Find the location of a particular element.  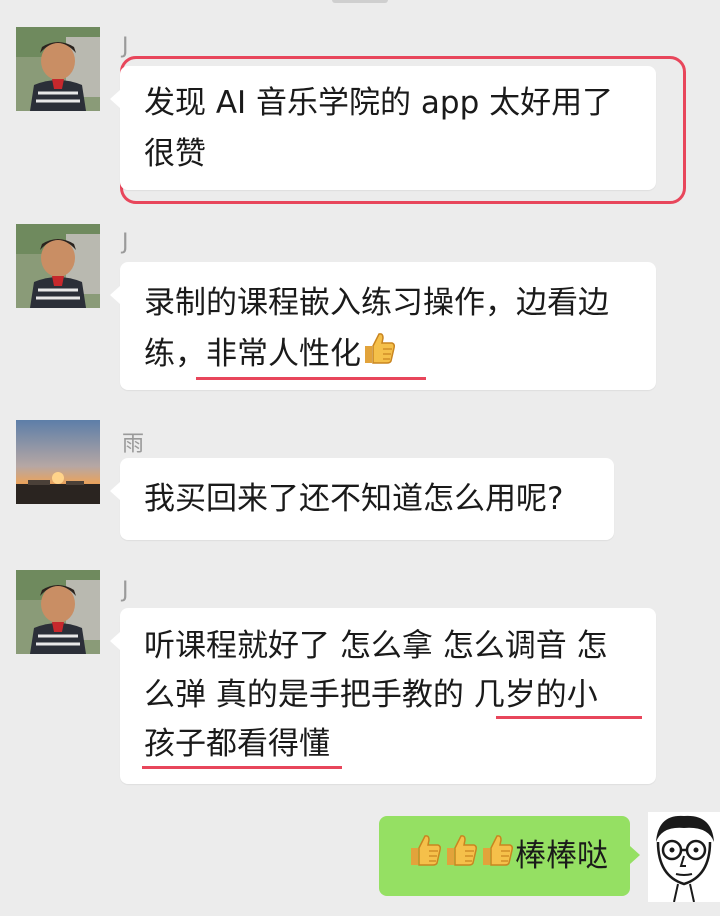

self-message-bubble: 棒棒哒 is located at coordinates (509, 857).